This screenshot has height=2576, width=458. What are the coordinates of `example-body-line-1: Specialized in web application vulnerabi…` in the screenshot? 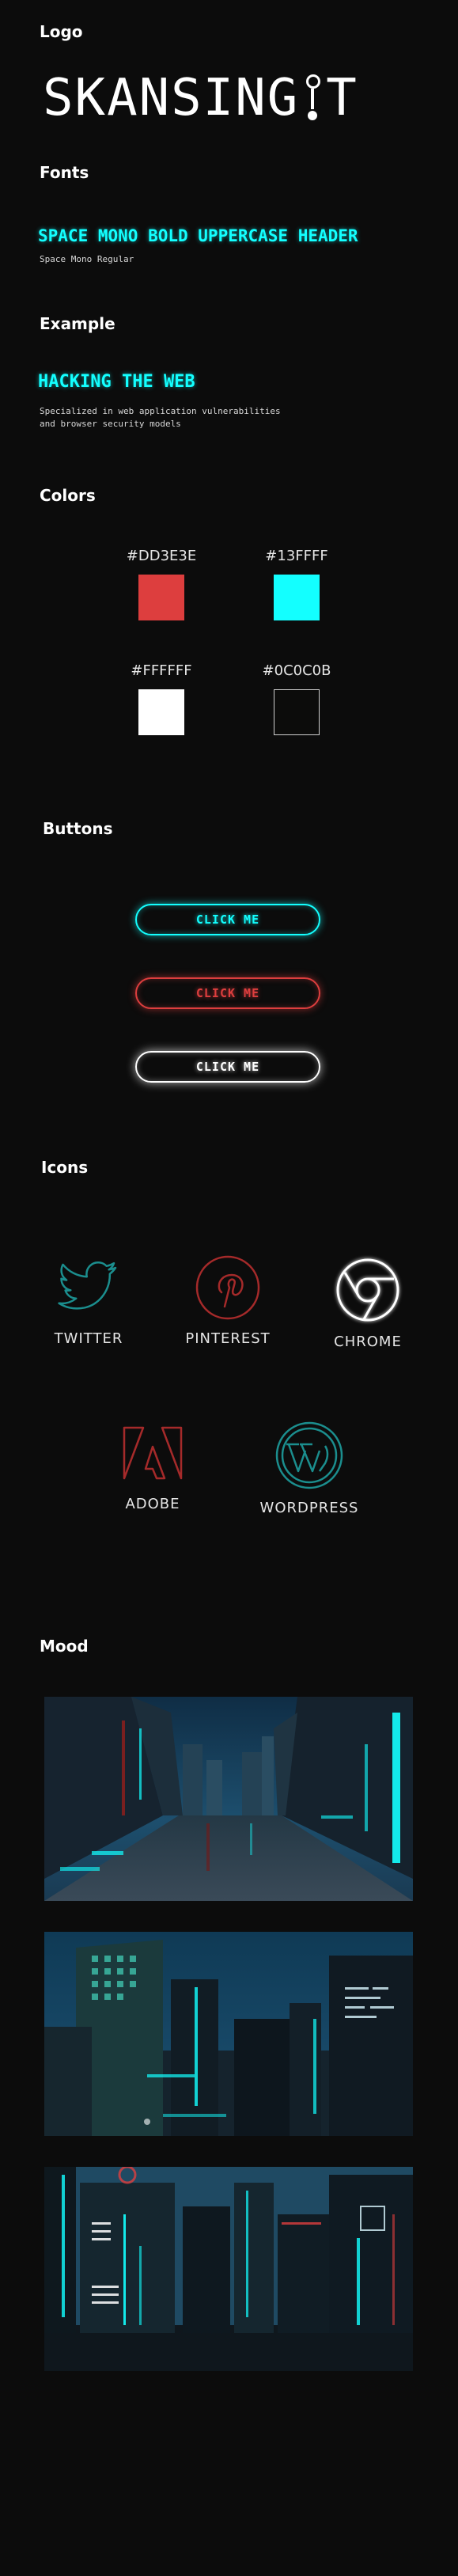 It's located at (160, 411).